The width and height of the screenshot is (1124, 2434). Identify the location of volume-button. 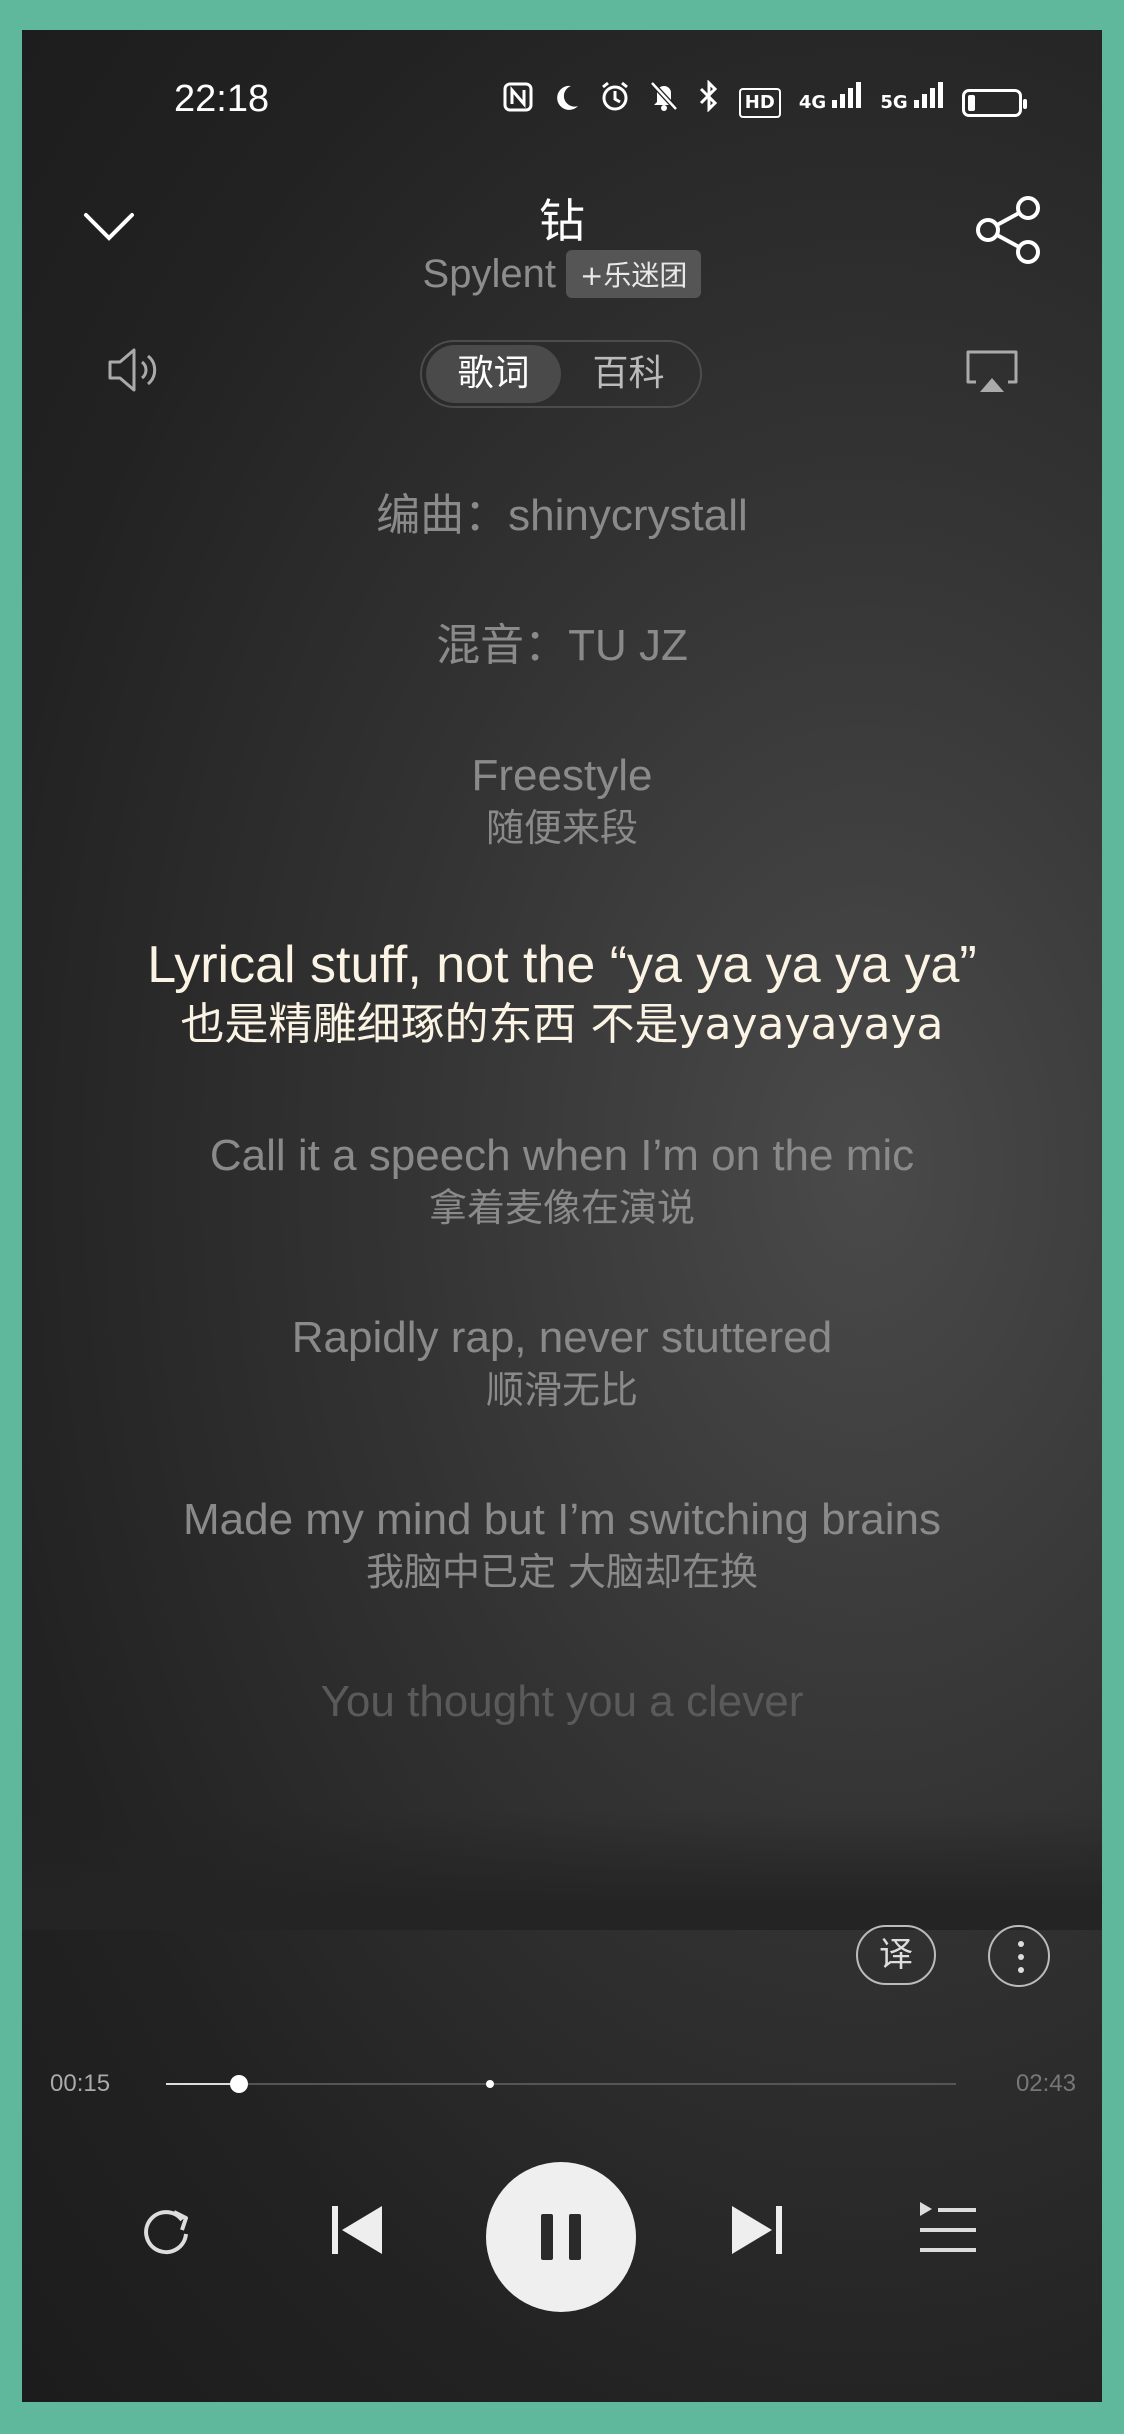
(134, 370).